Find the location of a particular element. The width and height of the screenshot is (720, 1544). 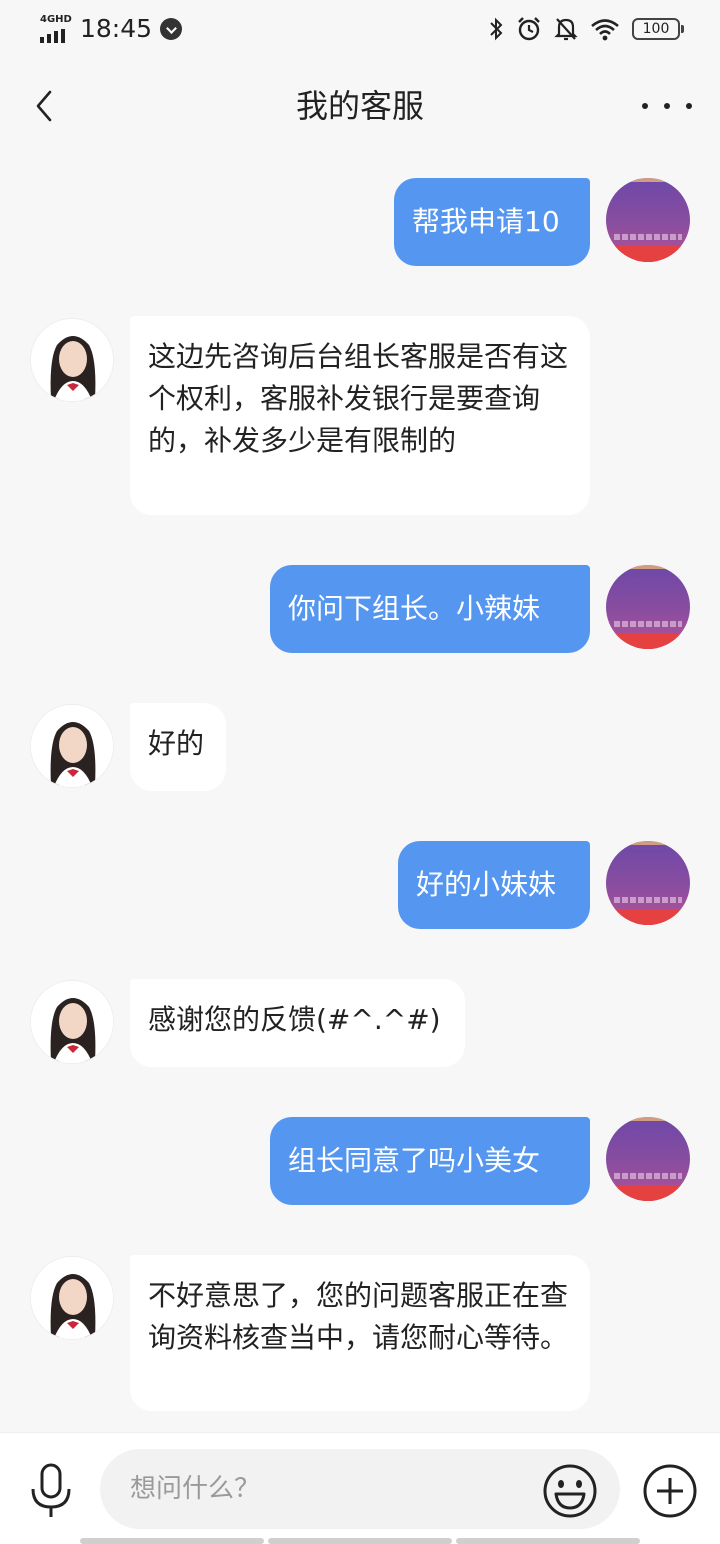

emoji-button is located at coordinates (570, 1491).